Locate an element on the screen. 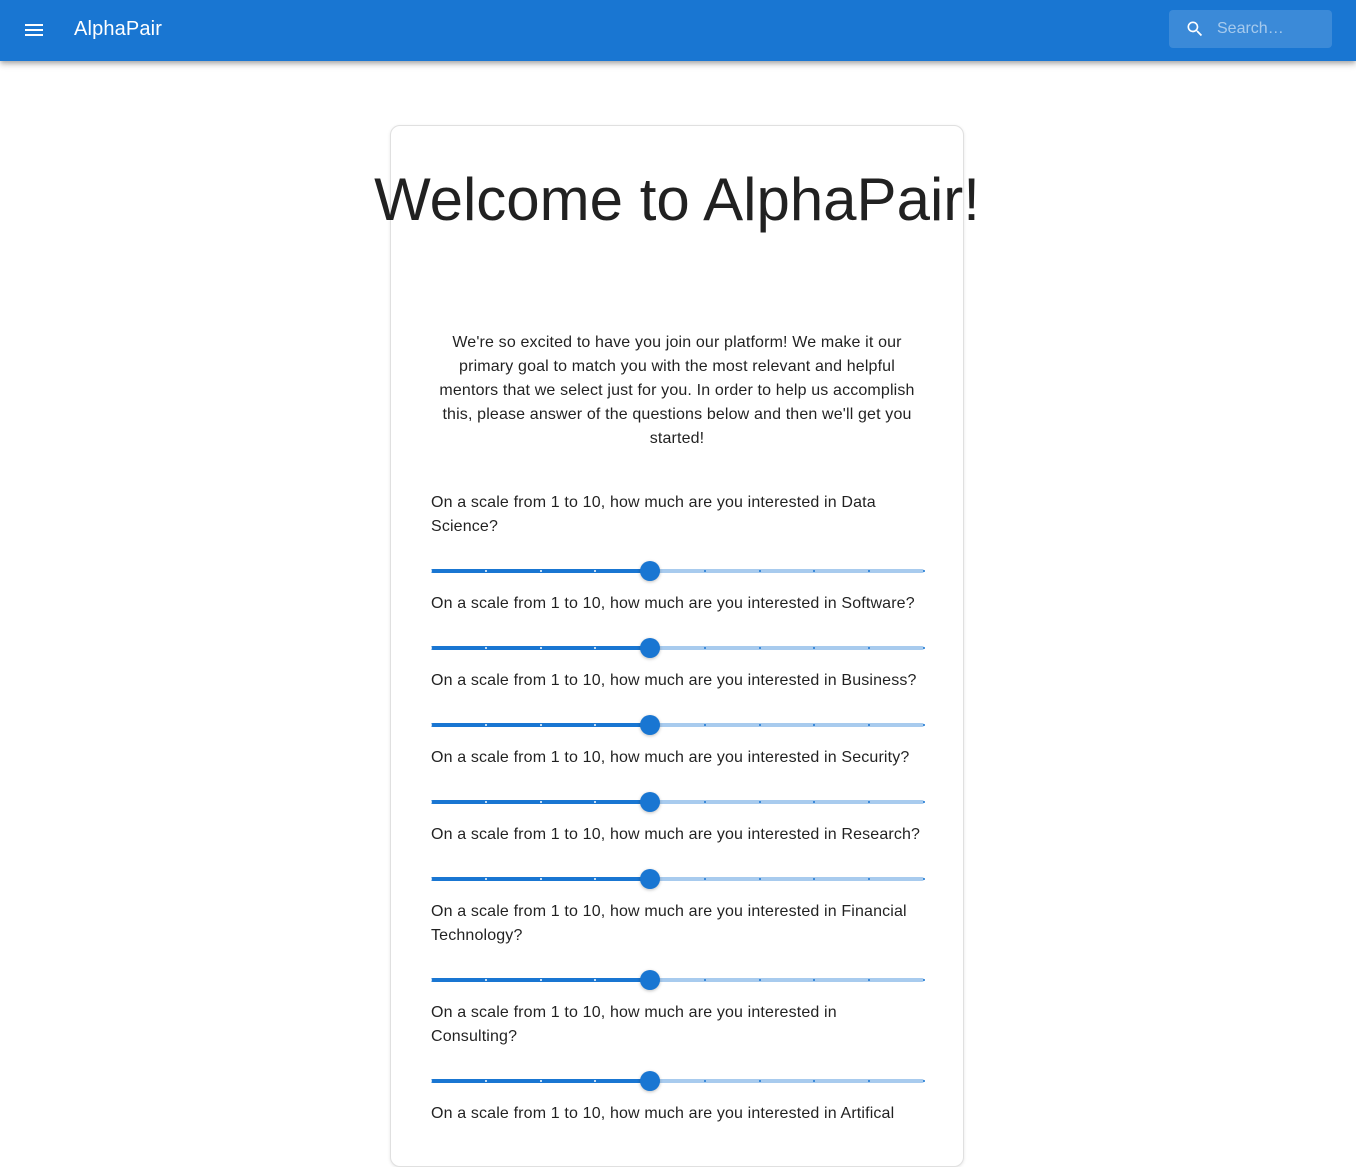  search-box is located at coordinates (1250, 29).